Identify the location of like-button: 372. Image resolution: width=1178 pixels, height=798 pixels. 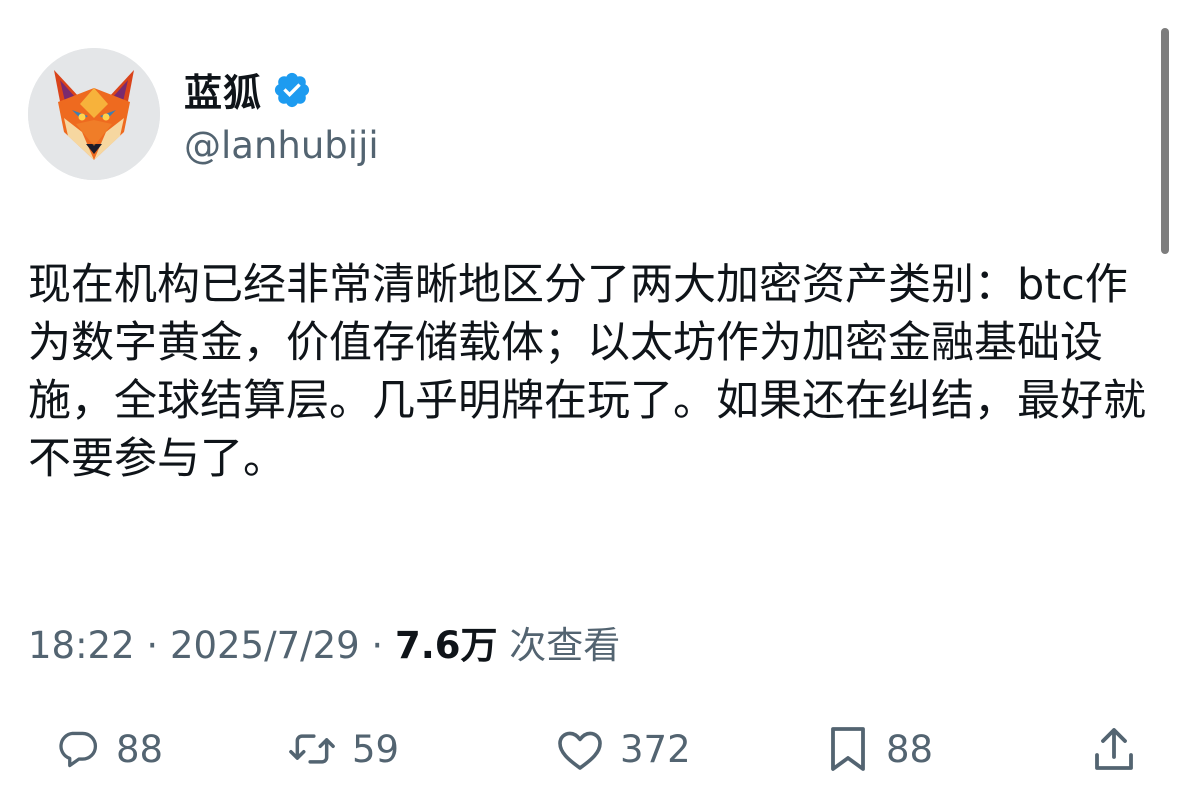
(623, 749).